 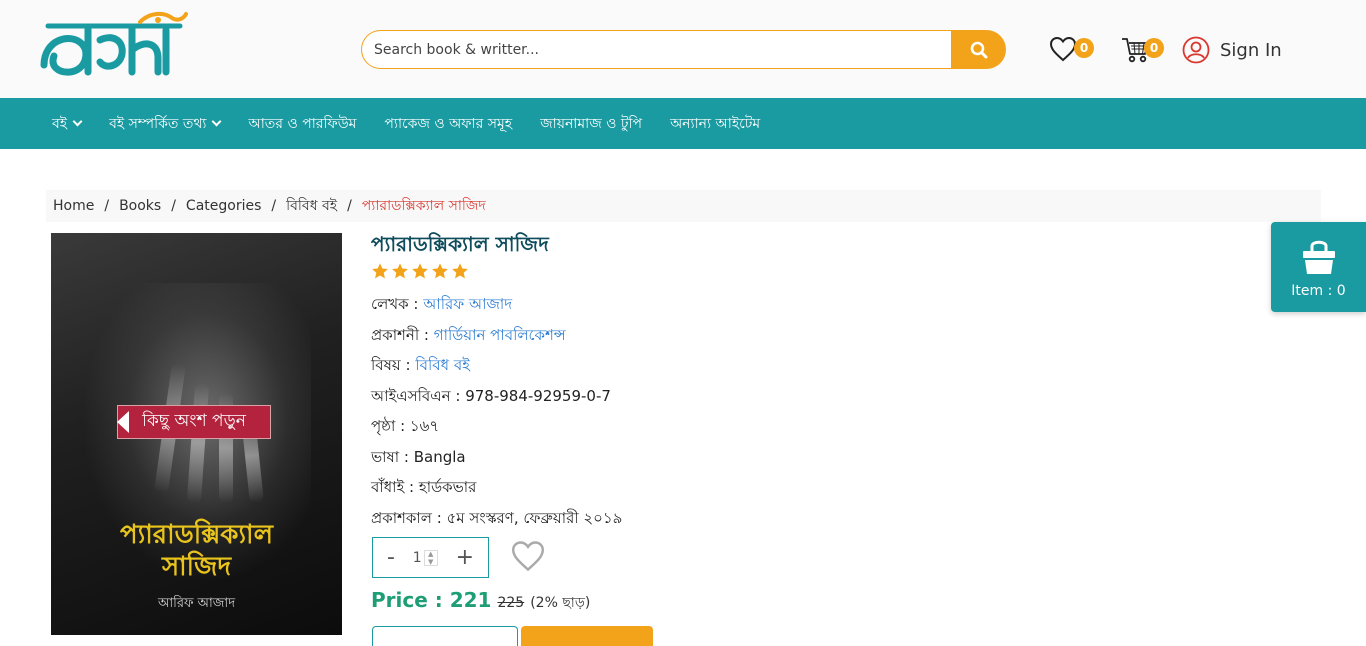 I want to click on price-row: Price : 221 225 (2% ছাড়), so click(x=480, y=601).